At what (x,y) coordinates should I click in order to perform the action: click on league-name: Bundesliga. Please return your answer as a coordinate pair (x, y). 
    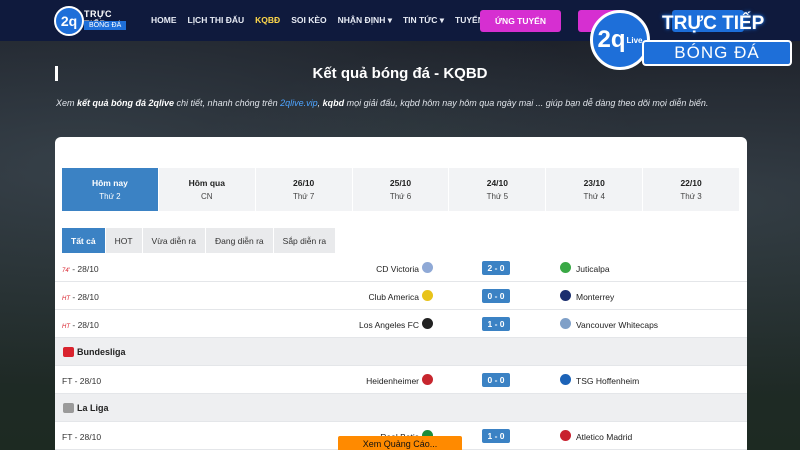
    Looking at the image, I should click on (101, 352).